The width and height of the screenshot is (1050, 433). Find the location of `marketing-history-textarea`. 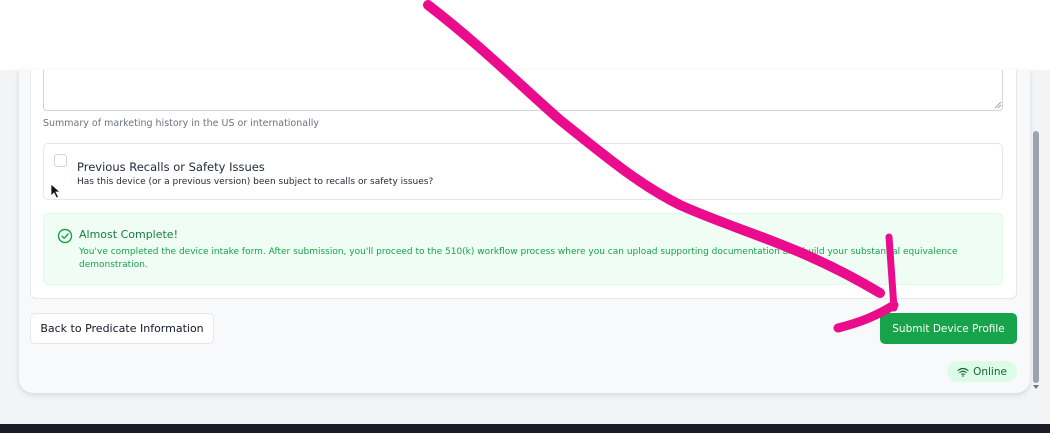

marketing-history-textarea is located at coordinates (523, 90).